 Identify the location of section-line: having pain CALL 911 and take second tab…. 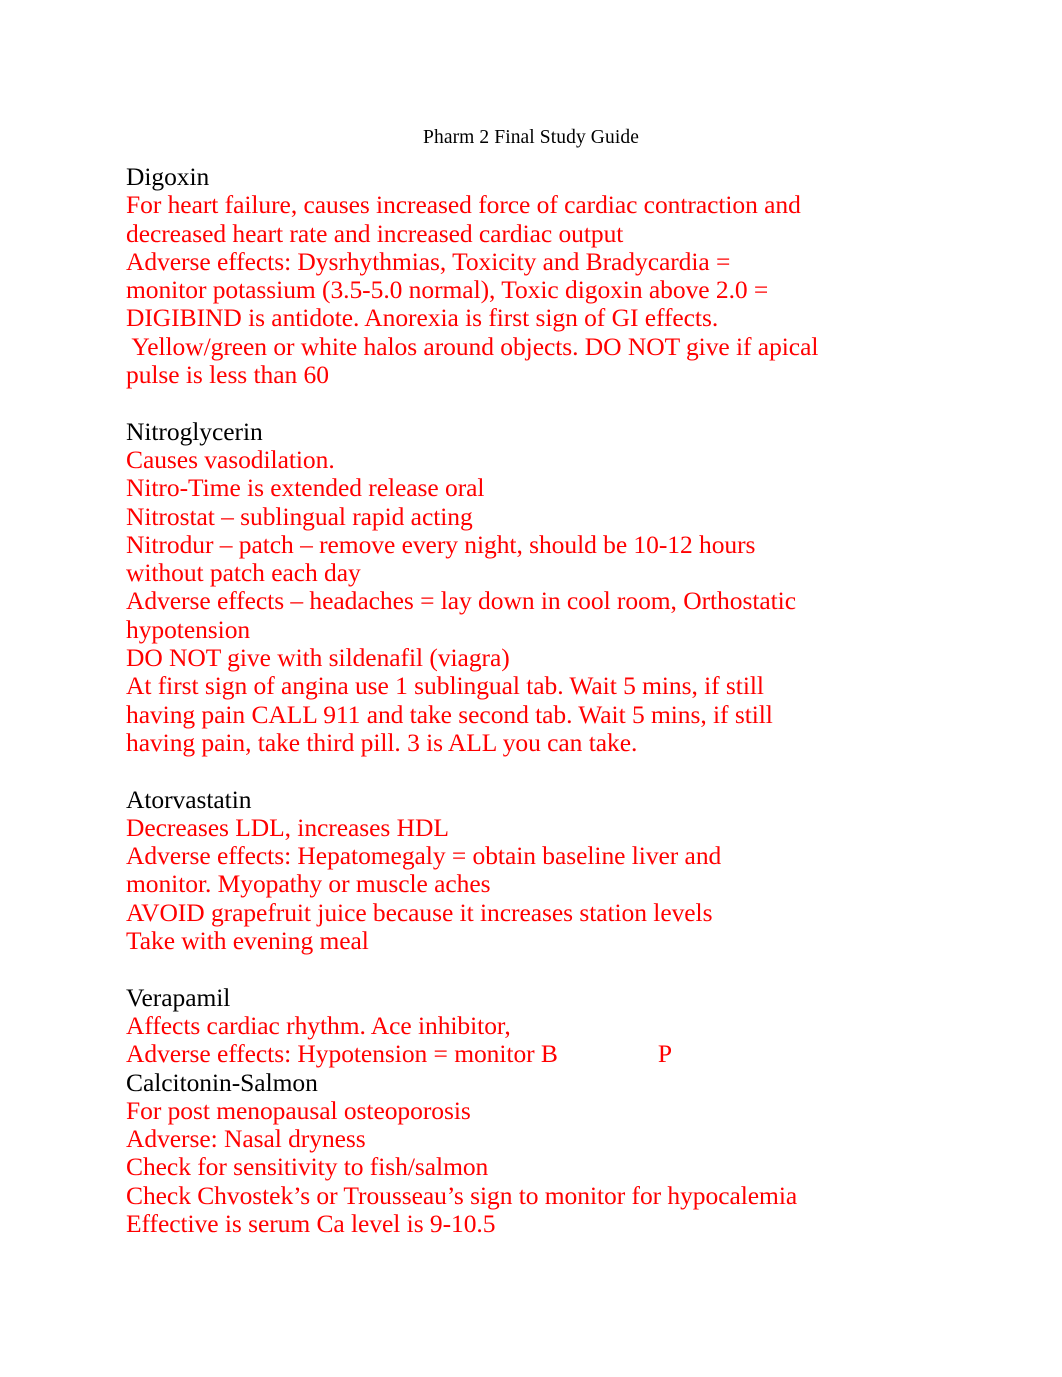
(449, 714).